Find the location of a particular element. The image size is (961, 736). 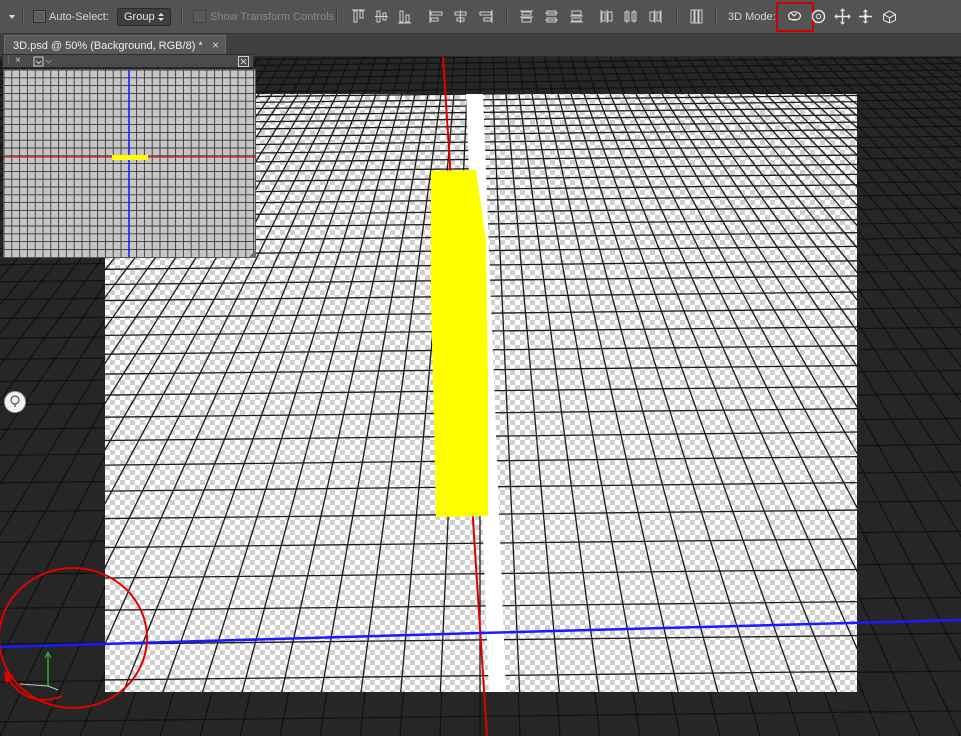

mini-yellow-object is located at coordinates (130, 157).